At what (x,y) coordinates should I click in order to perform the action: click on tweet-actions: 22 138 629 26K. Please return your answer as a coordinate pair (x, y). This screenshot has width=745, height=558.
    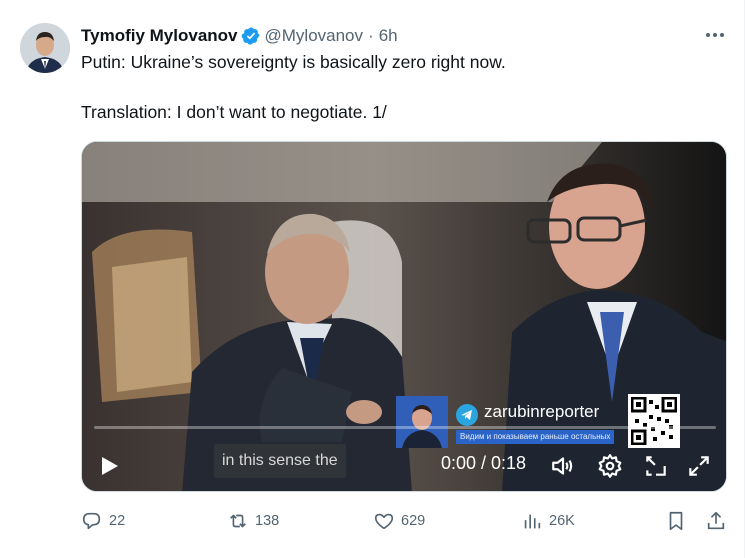
    Looking at the image, I should click on (406, 521).